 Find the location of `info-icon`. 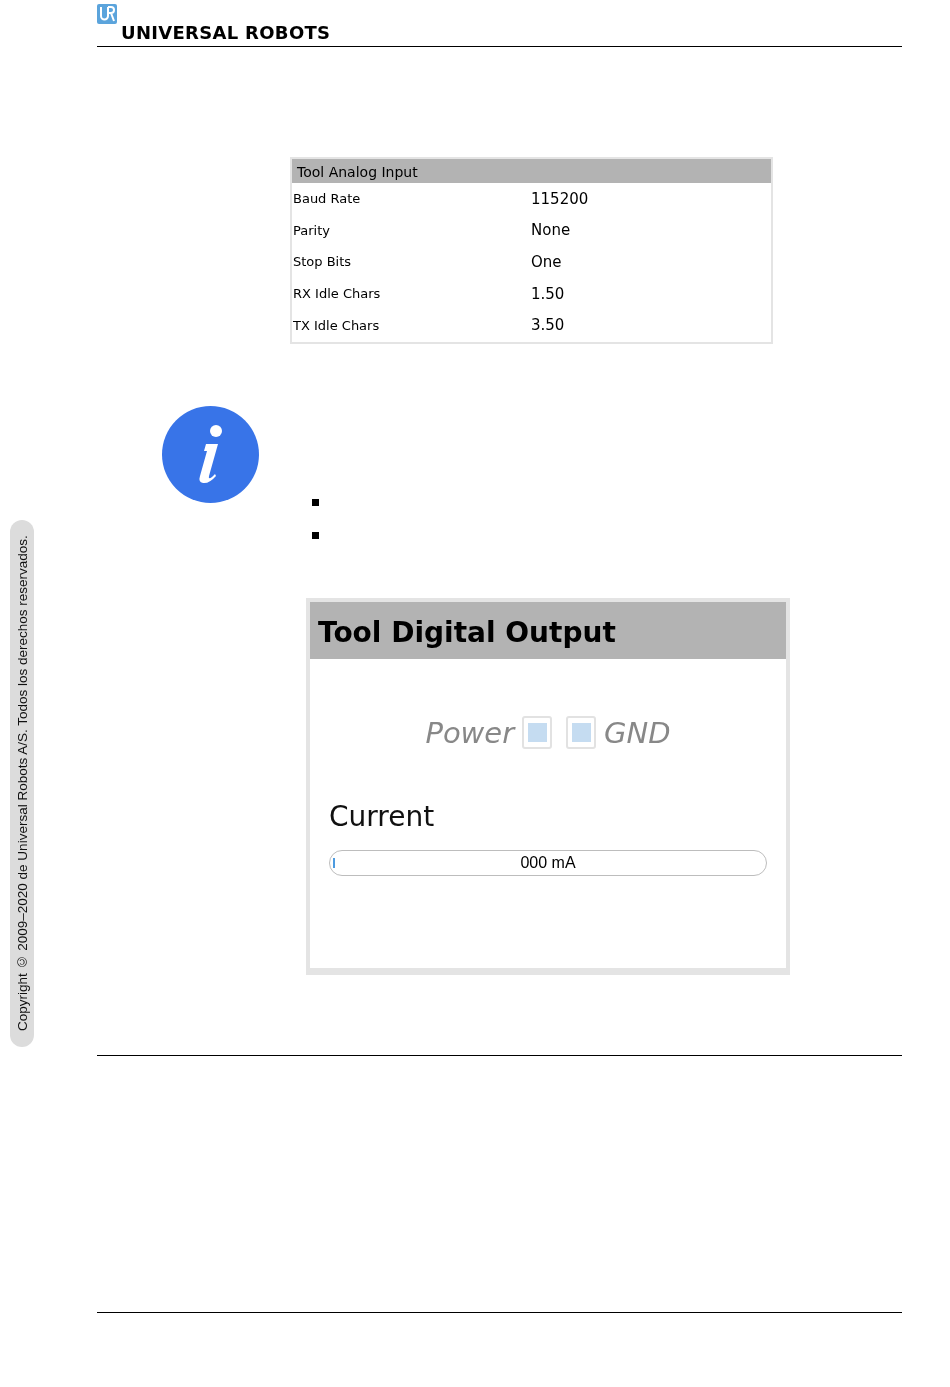

info-icon is located at coordinates (210, 454).